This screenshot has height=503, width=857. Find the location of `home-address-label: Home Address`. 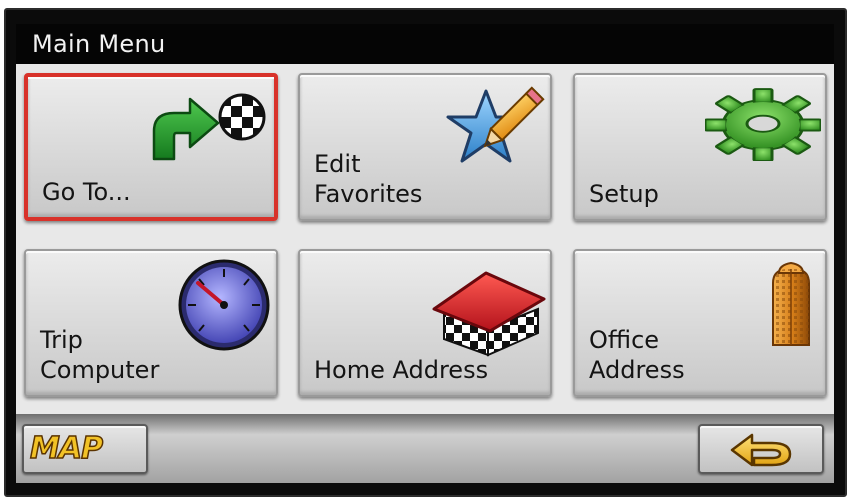

home-address-label: Home Address is located at coordinates (401, 370).